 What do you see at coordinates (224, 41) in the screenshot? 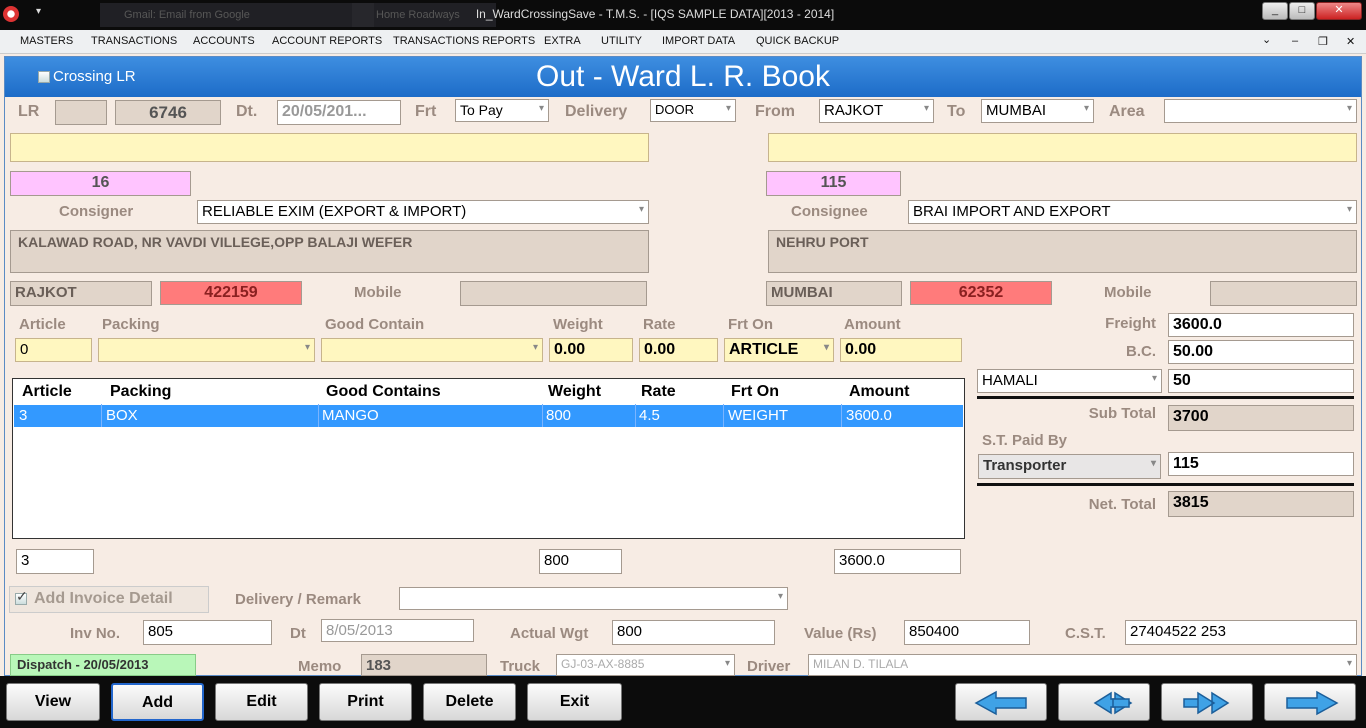
I see `menu-accounts: ACCOUNTS` at bounding box center [224, 41].